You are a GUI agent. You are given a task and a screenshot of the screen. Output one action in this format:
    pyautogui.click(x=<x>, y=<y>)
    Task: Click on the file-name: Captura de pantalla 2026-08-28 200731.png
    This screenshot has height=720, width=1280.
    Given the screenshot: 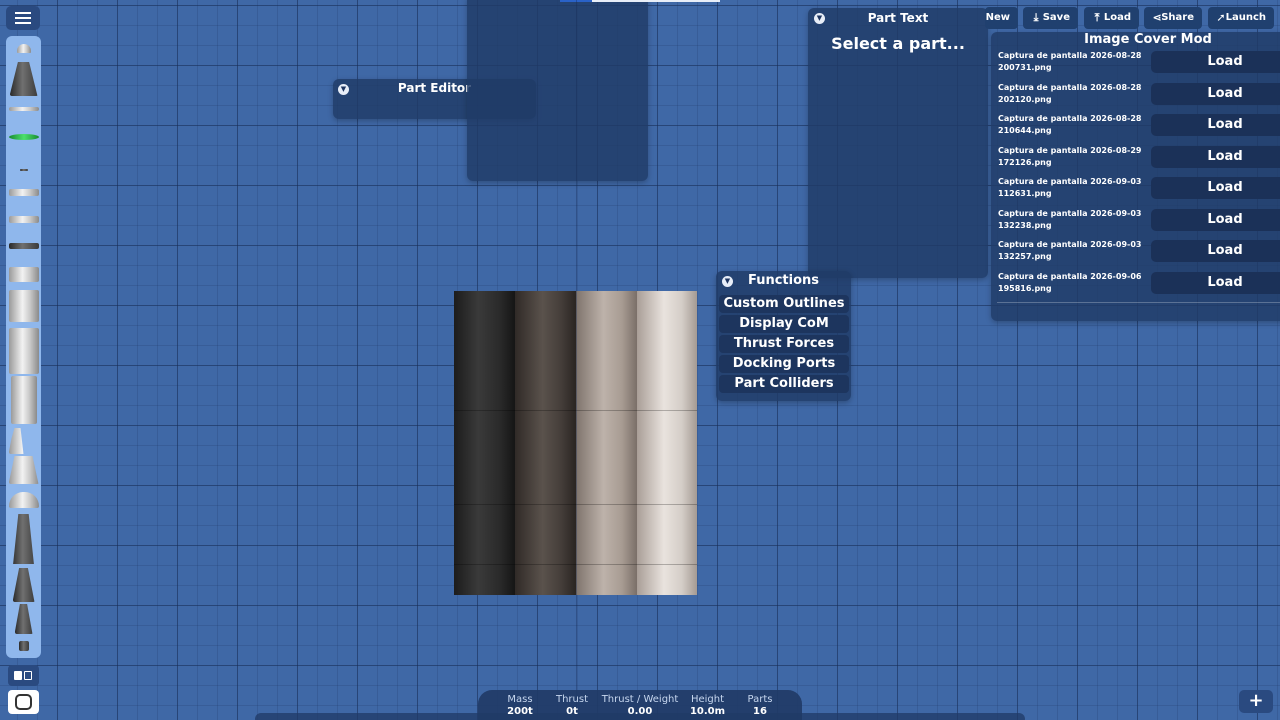 What is the action you would take?
    pyautogui.click(x=1073, y=62)
    